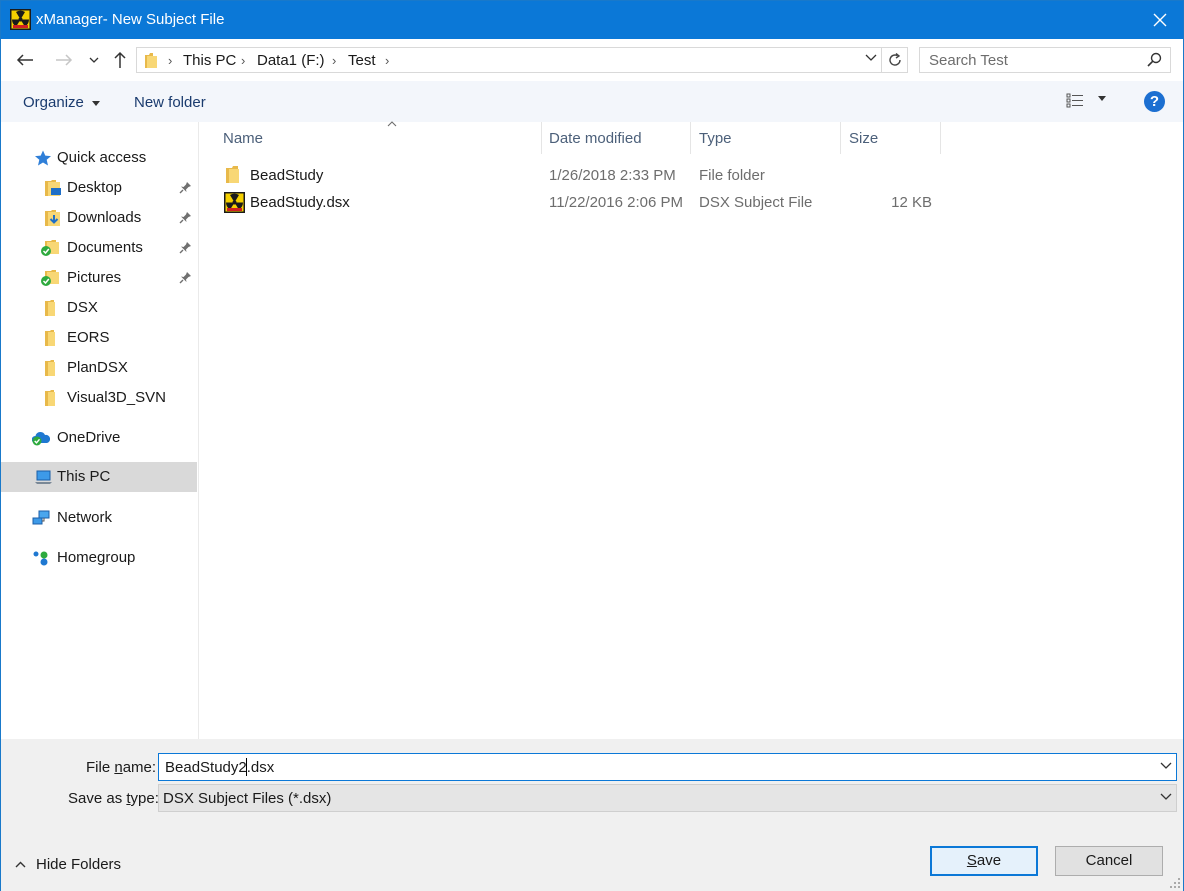 Image resolution: width=1184 pixels, height=891 pixels. Describe the element at coordinates (50, 278) in the screenshot. I see `pictures-sync-icon` at that location.